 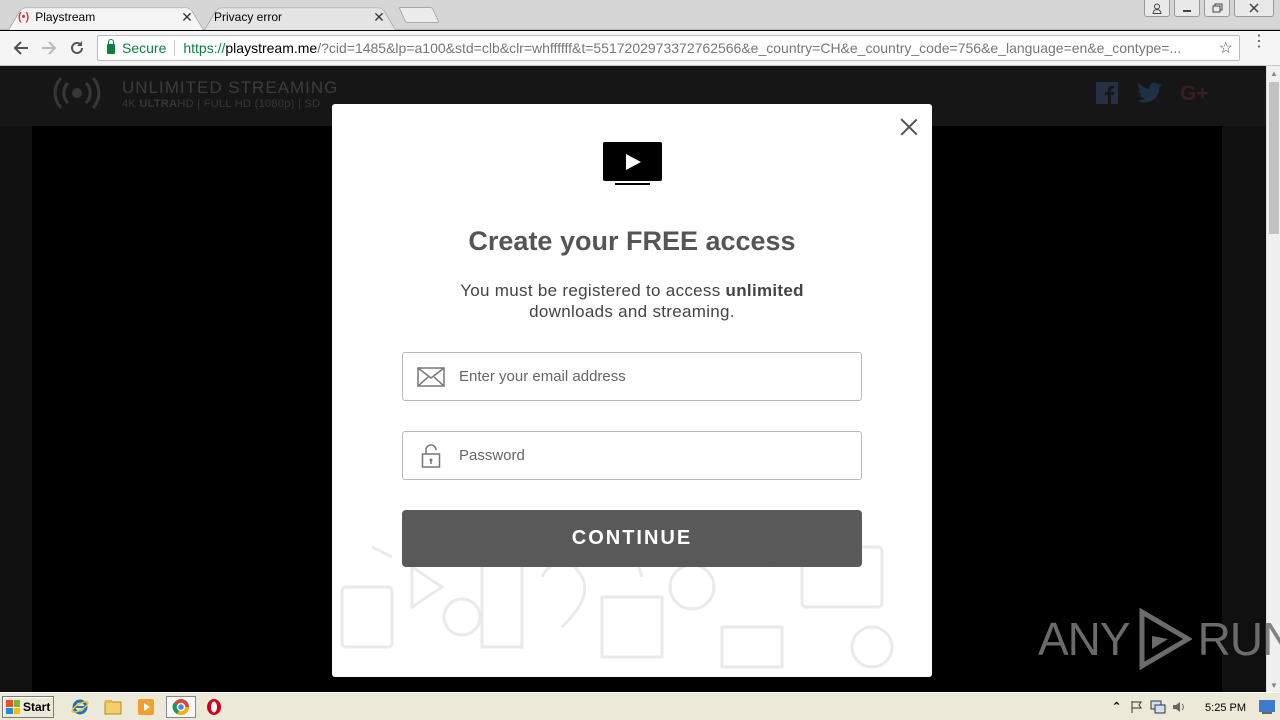 What do you see at coordinates (640, 15) in the screenshot?
I see `tab-strip: (•) Playstream ✕ Privacy error ✕` at bounding box center [640, 15].